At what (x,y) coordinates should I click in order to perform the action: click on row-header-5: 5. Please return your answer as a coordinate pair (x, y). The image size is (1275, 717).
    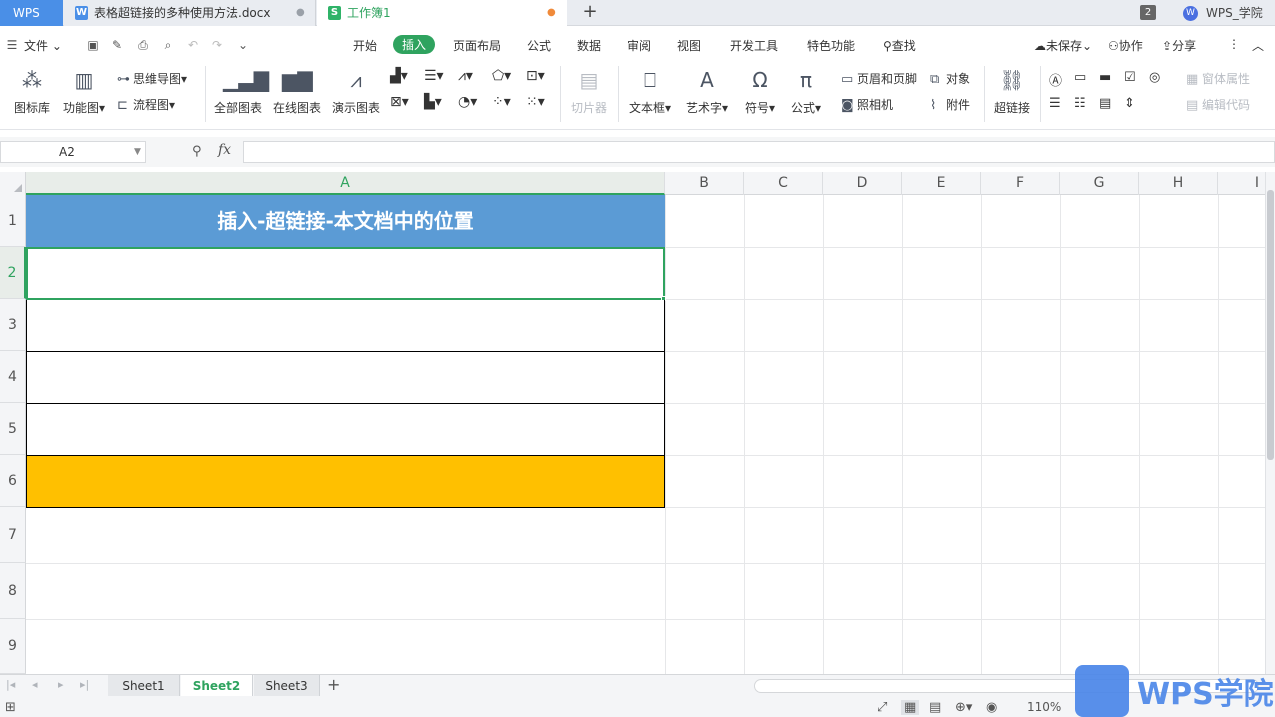
    Looking at the image, I should click on (13, 429).